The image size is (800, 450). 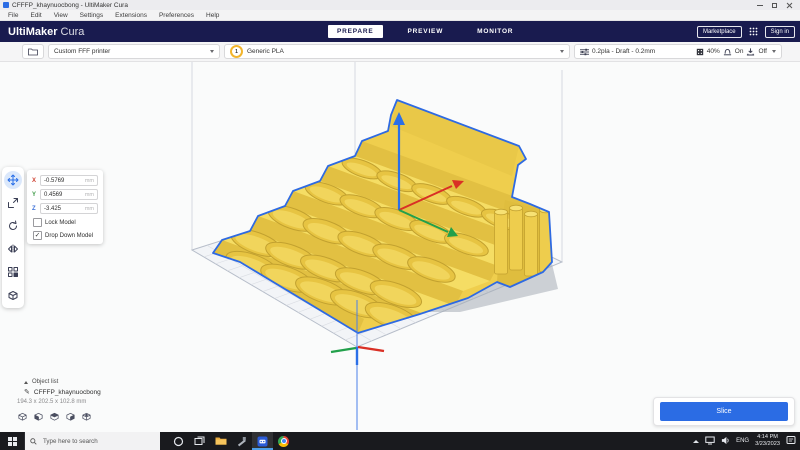 I want to click on menu-file: File, so click(x=13, y=15).